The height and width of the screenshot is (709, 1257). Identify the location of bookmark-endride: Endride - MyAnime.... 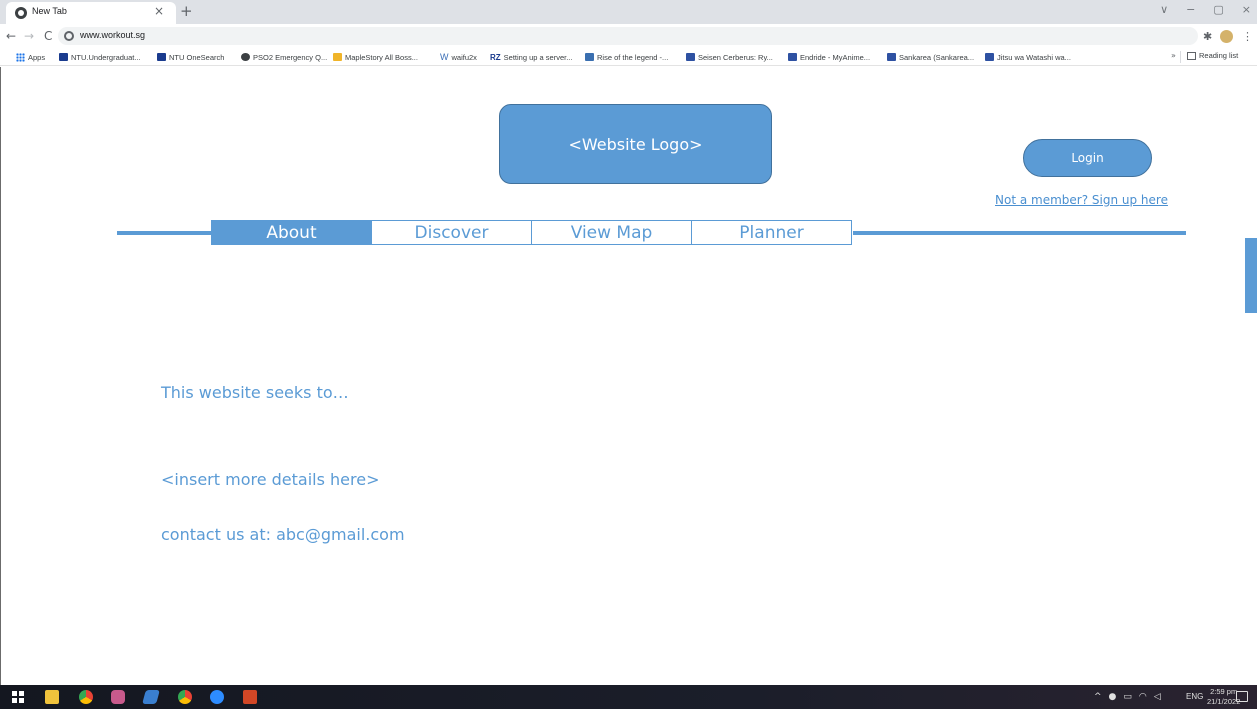
(829, 57).